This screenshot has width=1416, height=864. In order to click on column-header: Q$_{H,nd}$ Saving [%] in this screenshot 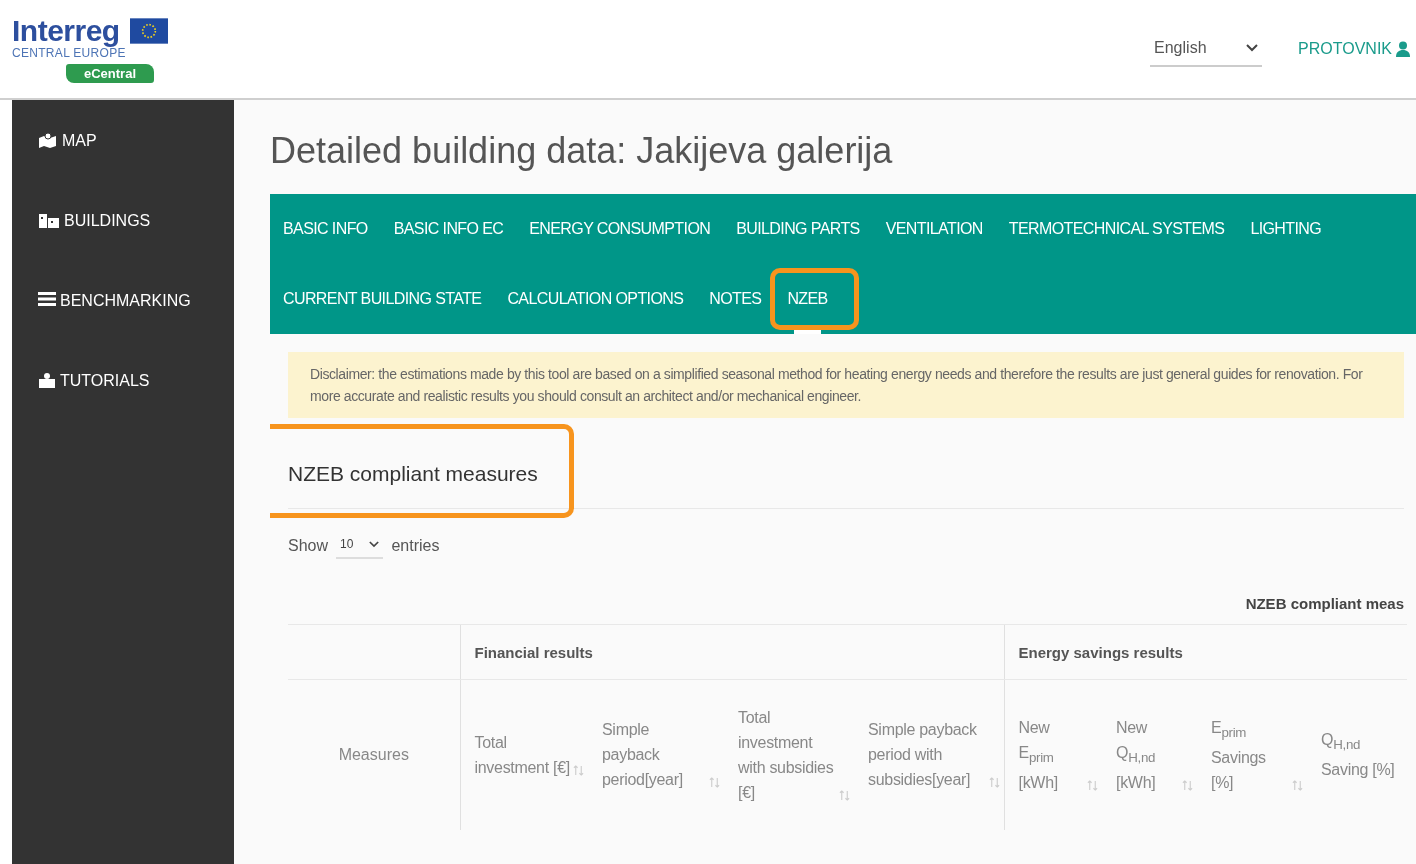, I will do `click(1362, 755)`.